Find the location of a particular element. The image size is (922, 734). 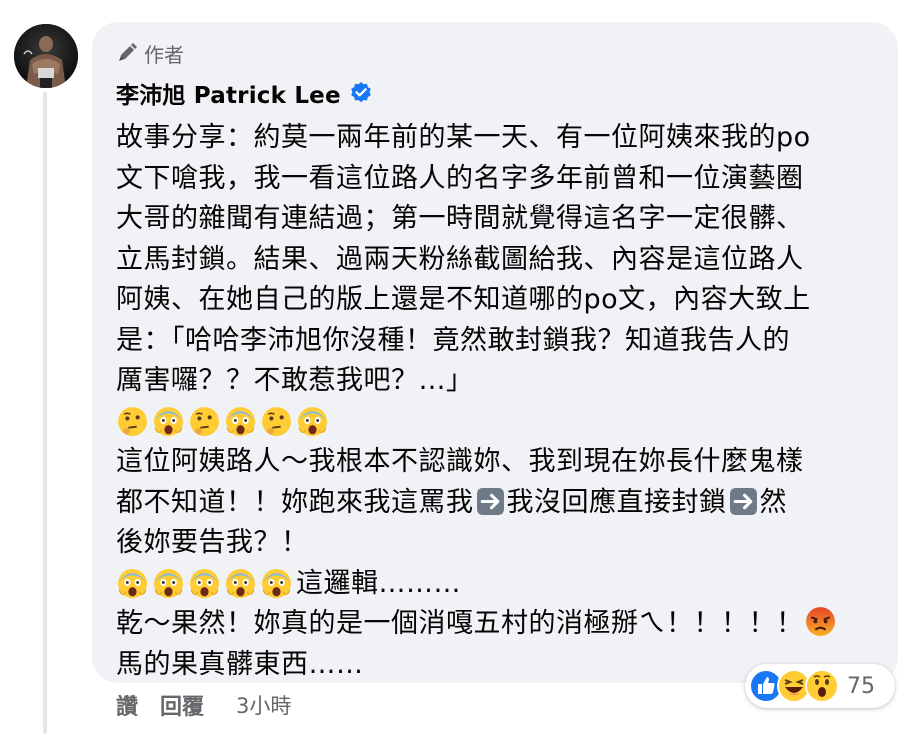

timestamp-link: 3小時 is located at coordinates (263, 705).